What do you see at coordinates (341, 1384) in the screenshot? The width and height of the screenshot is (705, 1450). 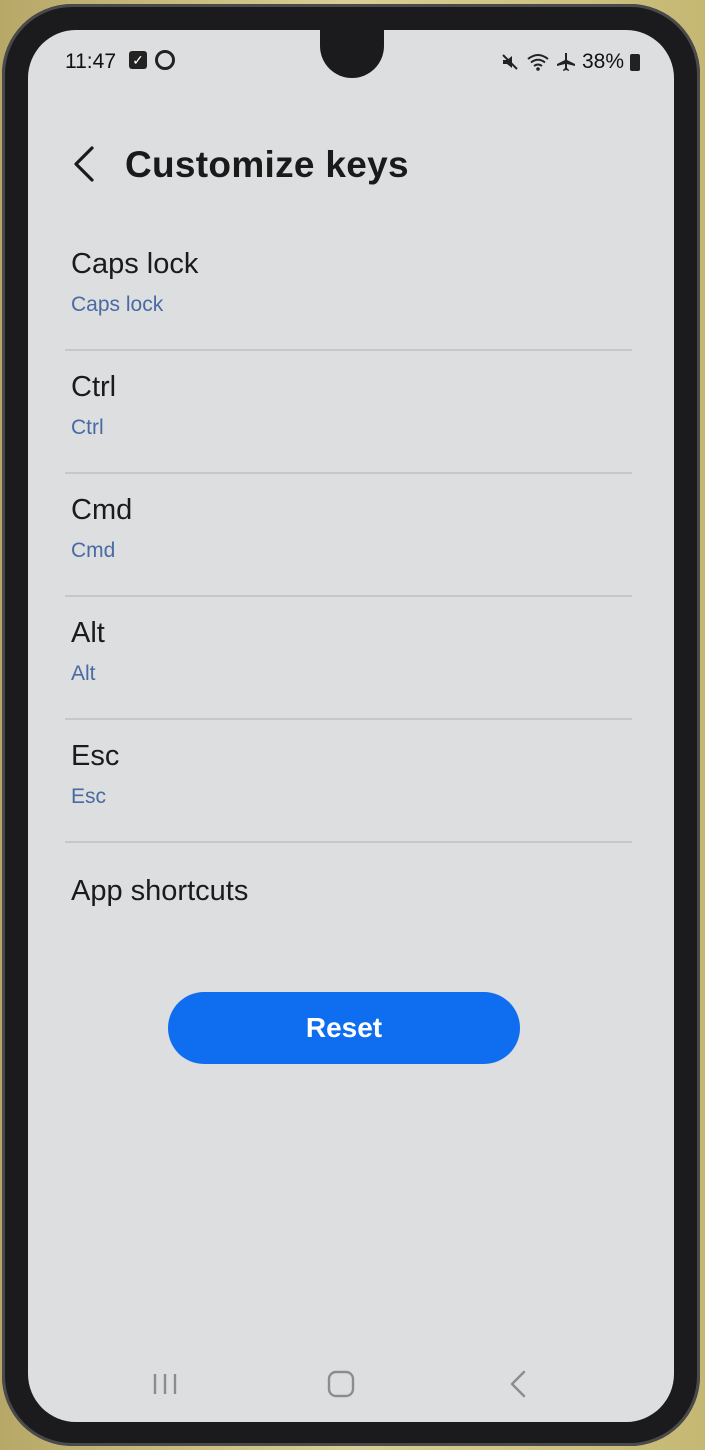 I see `home-icon` at bounding box center [341, 1384].